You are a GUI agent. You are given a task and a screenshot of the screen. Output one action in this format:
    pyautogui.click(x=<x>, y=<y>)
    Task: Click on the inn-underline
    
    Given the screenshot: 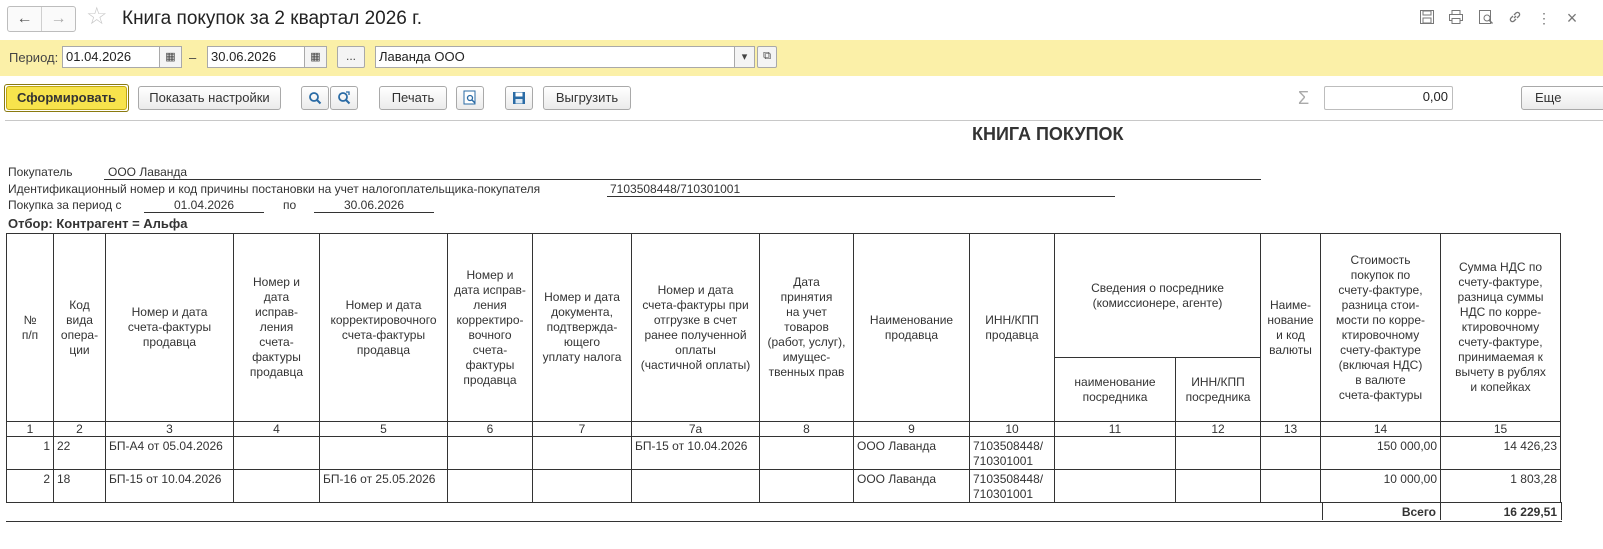 What is the action you would take?
    pyautogui.click(x=861, y=196)
    